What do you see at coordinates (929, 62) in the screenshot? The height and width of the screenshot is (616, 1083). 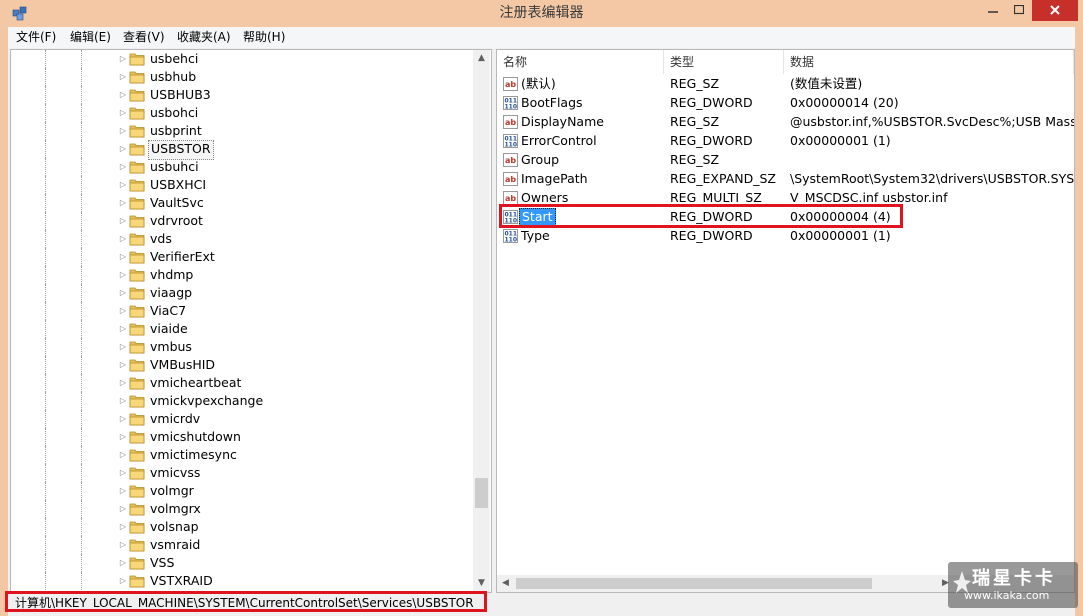 I see `column-header-data: 数据` at bounding box center [929, 62].